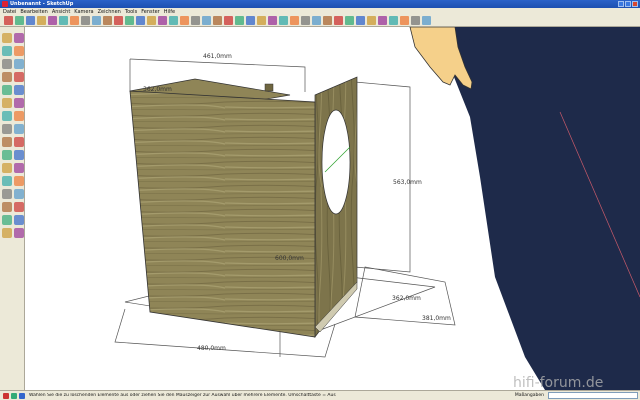 This screenshot has width=640, height=400. What do you see at coordinates (239, 20) in the screenshot?
I see `pan-icon` at bounding box center [239, 20].